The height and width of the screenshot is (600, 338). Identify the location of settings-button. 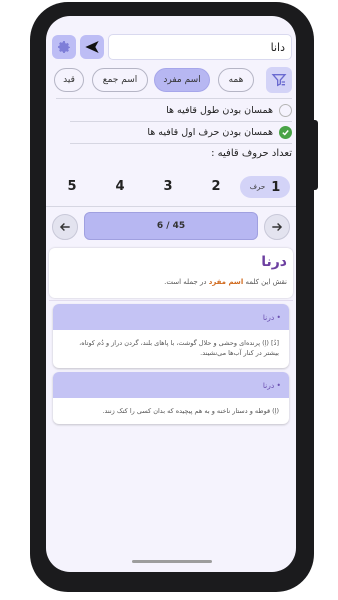
(64, 47).